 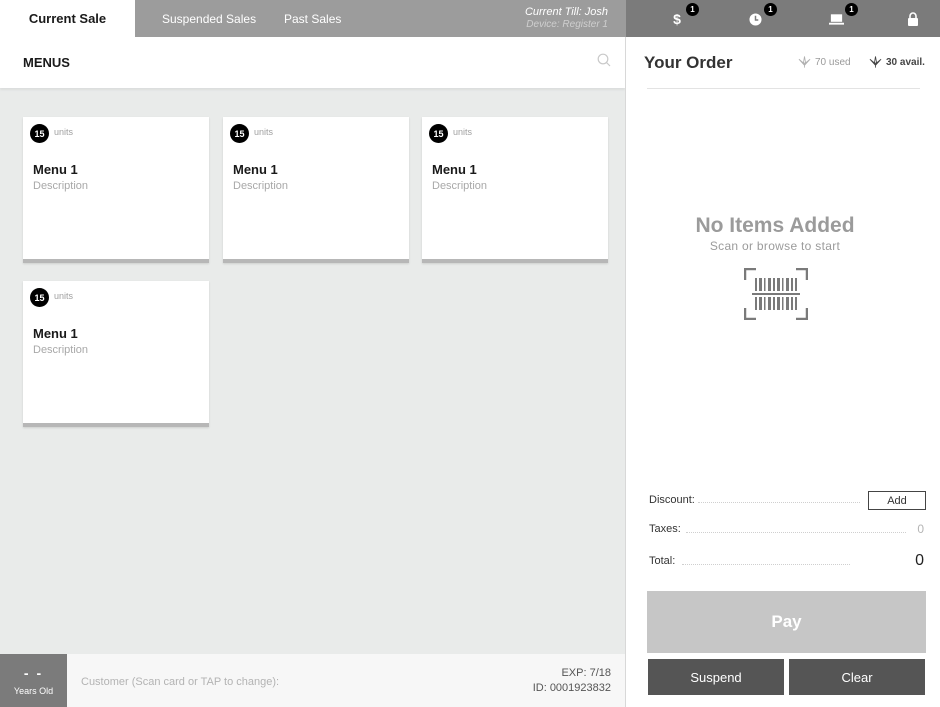 I want to click on clear-button: Clear, so click(x=857, y=677).